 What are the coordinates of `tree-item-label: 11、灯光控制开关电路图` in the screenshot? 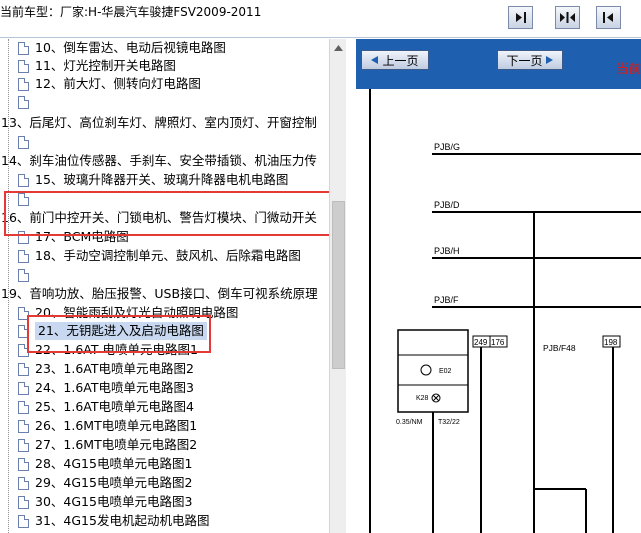 It's located at (105, 65).